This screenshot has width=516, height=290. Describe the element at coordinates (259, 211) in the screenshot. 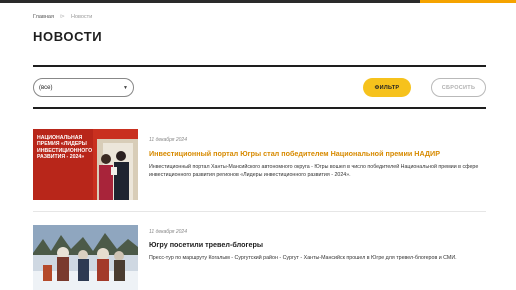

I see `news-divider` at that location.